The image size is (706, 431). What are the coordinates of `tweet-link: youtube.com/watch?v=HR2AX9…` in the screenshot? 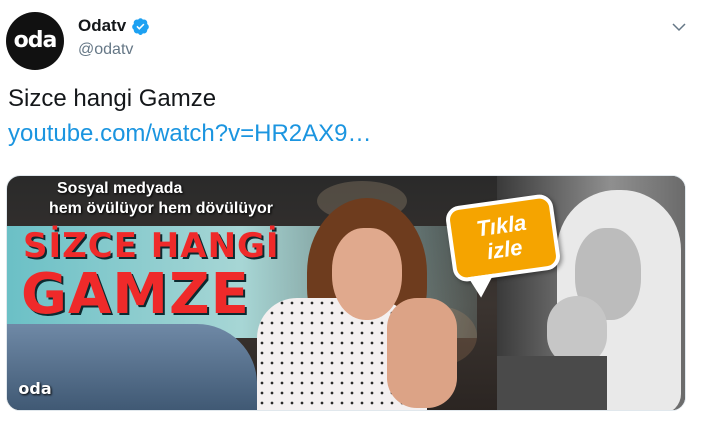 It's located at (190, 134).